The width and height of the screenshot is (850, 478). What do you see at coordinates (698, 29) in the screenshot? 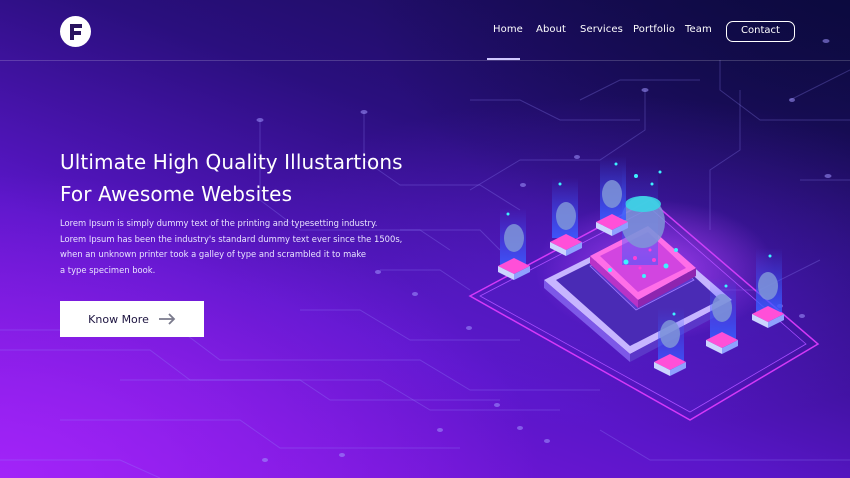
I see `nav-item-team: Team` at bounding box center [698, 29].